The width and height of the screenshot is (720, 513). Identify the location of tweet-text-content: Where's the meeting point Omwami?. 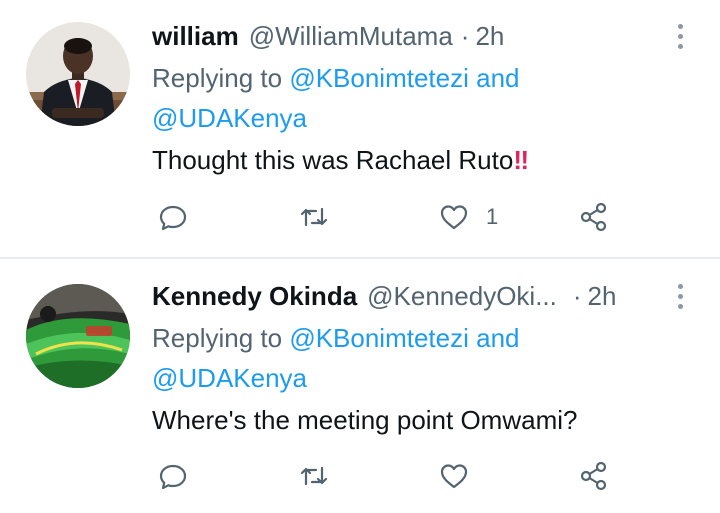
(365, 420).